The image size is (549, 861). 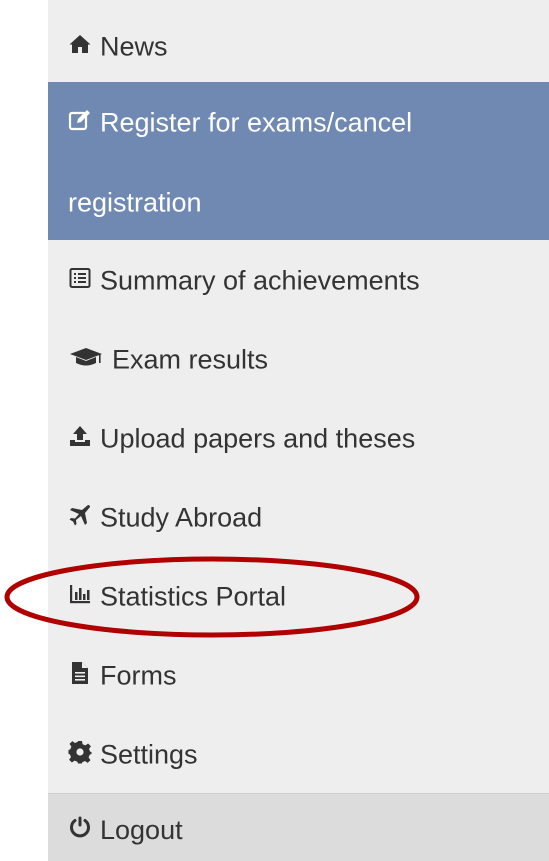 I want to click on edit-icon, so click(x=80, y=120).